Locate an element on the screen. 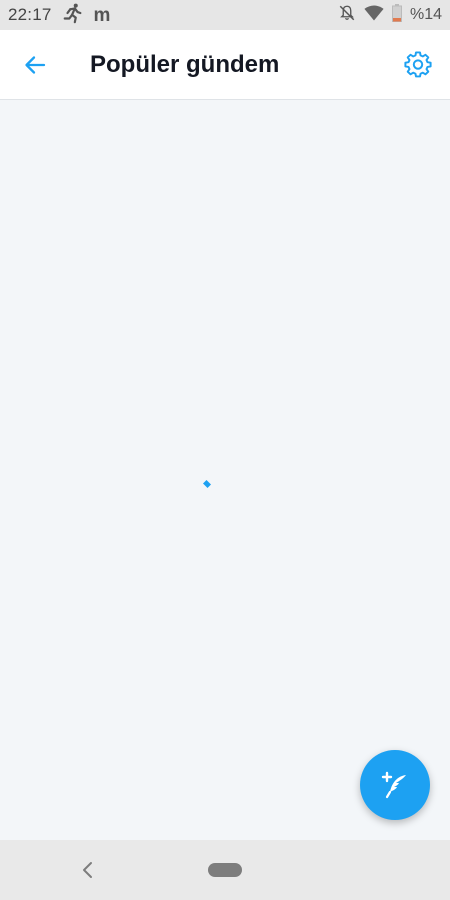  battery-percent: %14 is located at coordinates (425, 14).